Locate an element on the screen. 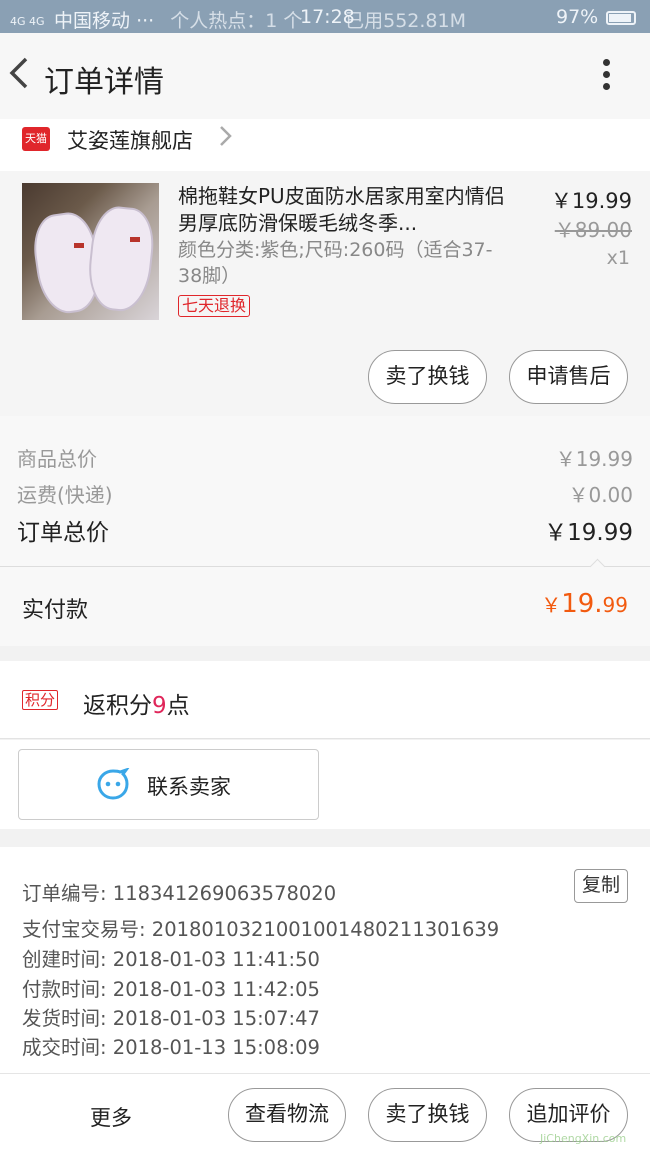  return-policy-badge: 七天退换 is located at coordinates (214, 306).